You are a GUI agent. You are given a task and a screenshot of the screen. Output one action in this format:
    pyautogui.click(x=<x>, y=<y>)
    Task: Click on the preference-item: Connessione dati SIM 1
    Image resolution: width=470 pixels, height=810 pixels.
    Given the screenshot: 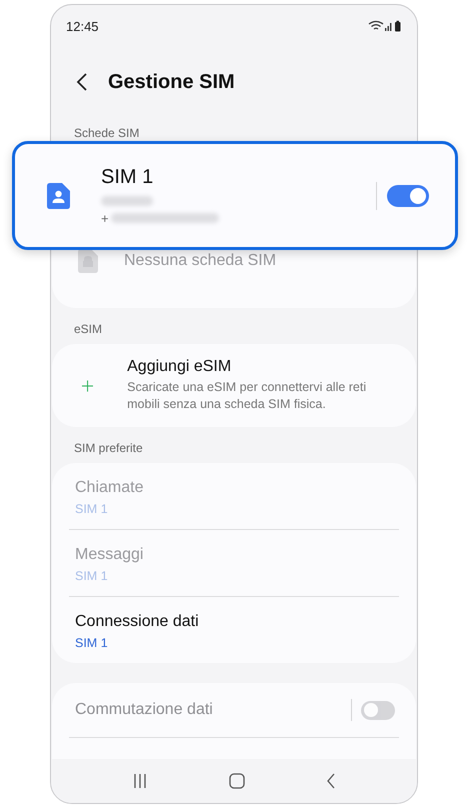 What is the action you would take?
    pyautogui.click(x=234, y=630)
    